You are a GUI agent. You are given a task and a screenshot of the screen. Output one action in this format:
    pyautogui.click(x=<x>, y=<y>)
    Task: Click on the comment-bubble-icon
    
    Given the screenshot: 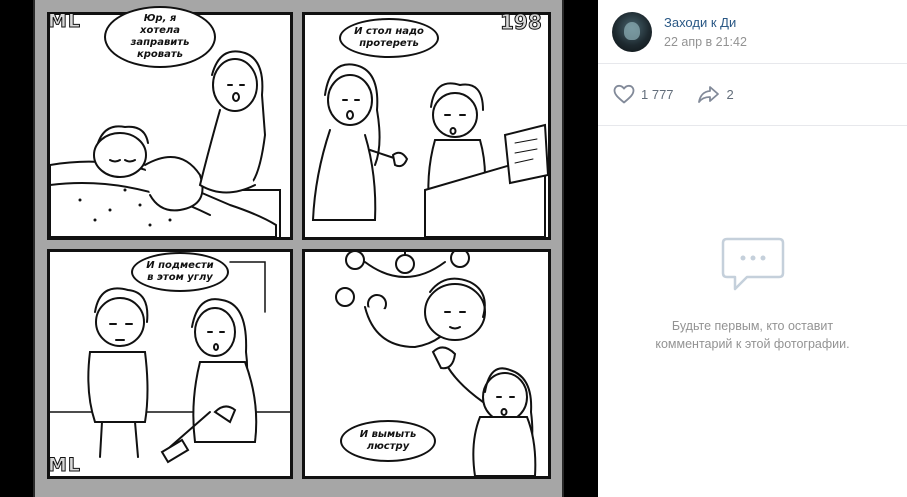 What is the action you would take?
    pyautogui.click(x=752, y=264)
    